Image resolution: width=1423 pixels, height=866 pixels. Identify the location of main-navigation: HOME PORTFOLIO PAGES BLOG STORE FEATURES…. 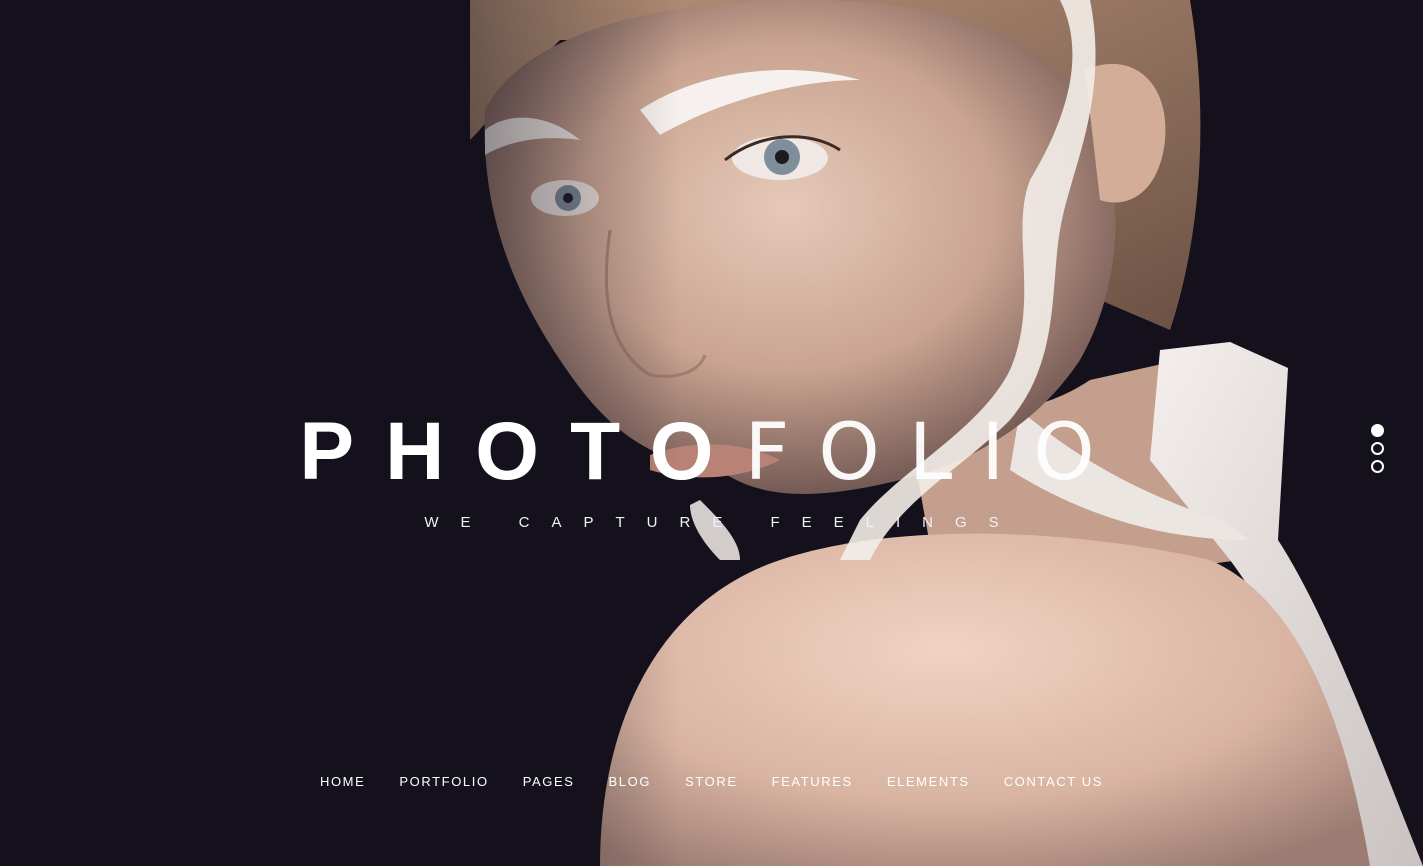
(711, 782).